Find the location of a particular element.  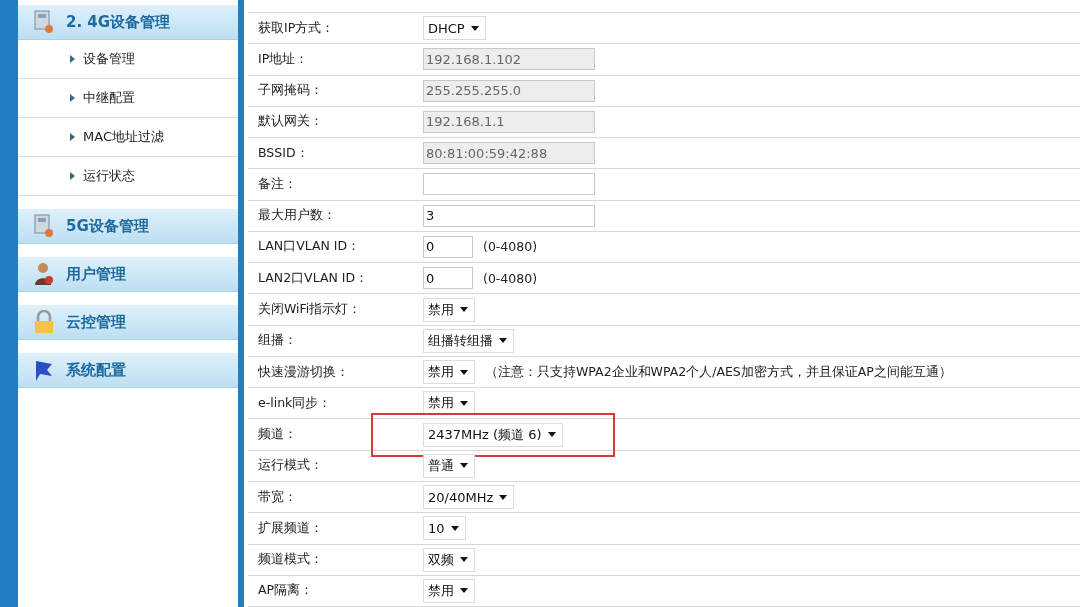

section-title: 云控管理 is located at coordinates (96, 322).